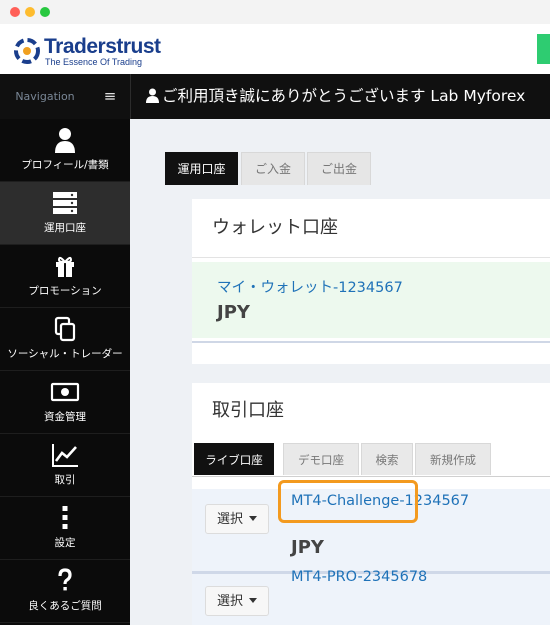 The image size is (550, 625). I want to click on maximize-window-button, so click(45, 12).